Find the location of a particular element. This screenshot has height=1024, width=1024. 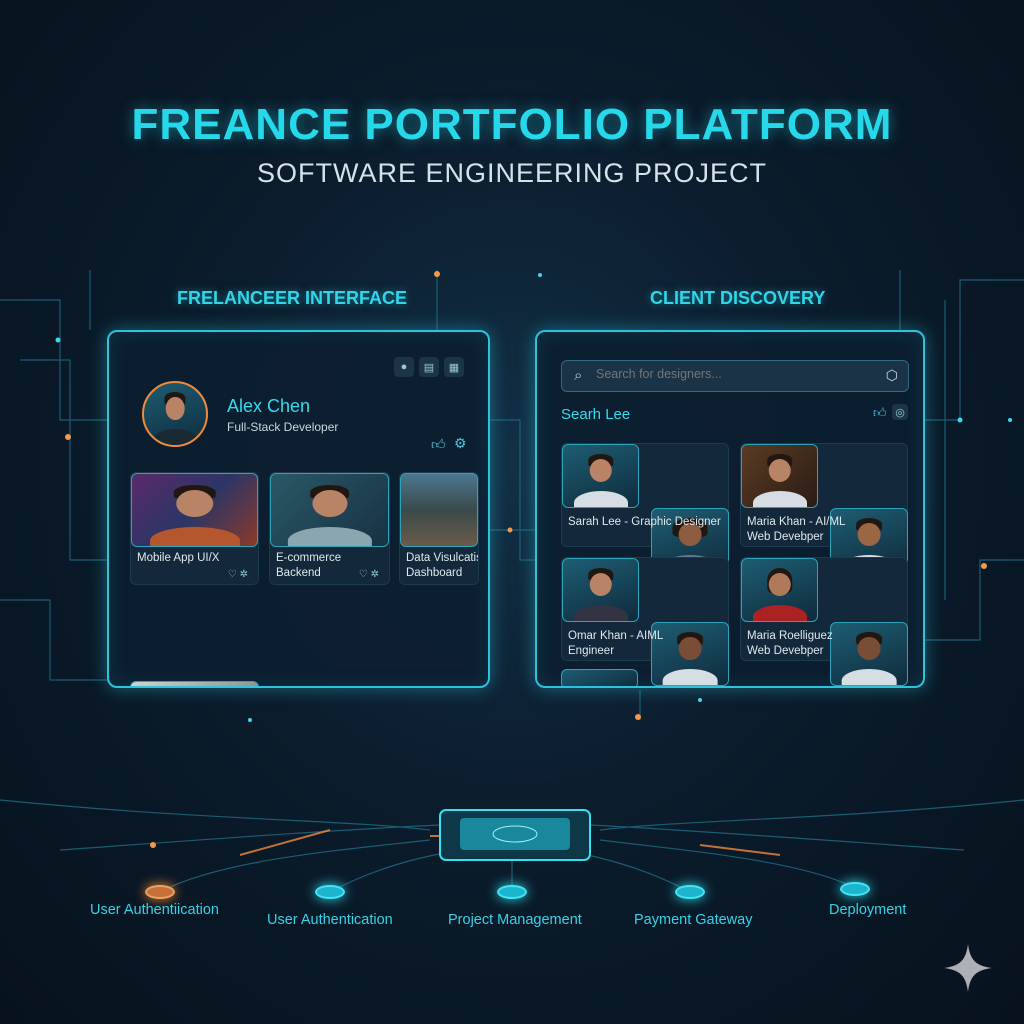

gear-icon: ⚙ is located at coordinates (460, 443).